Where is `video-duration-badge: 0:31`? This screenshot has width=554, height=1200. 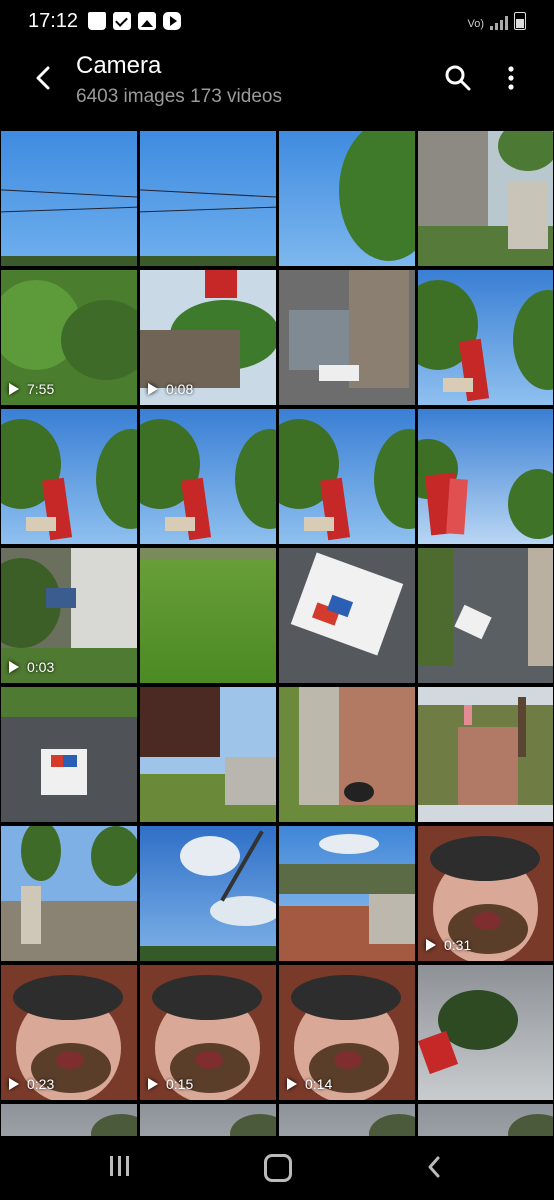 video-duration-badge: 0:31 is located at coordinates (448, 945).